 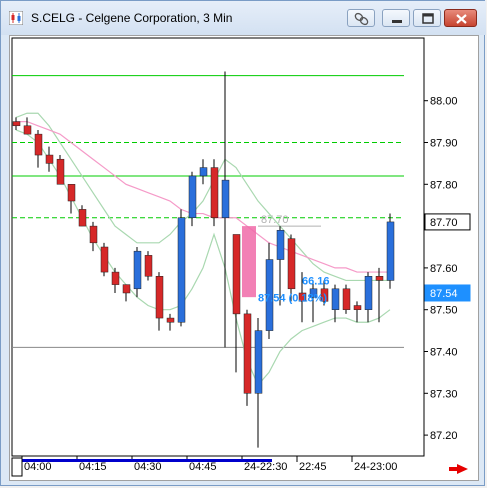 What do you see at coordinates (444, 436) in the screenshot?
I see `y-tick-label: 87.20` at bounding box center [444, 436].